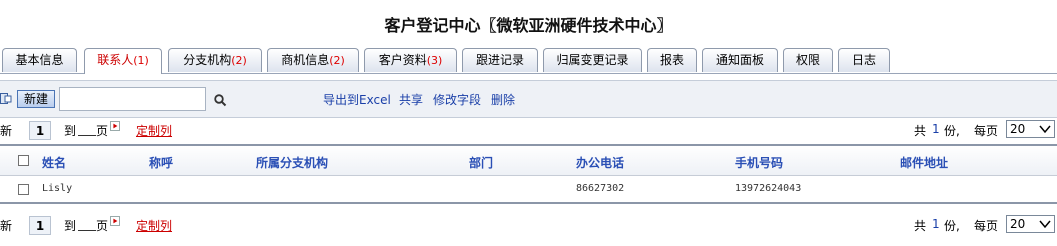  I want to click on cell-office-phone: 86627302, so click(600, 188).